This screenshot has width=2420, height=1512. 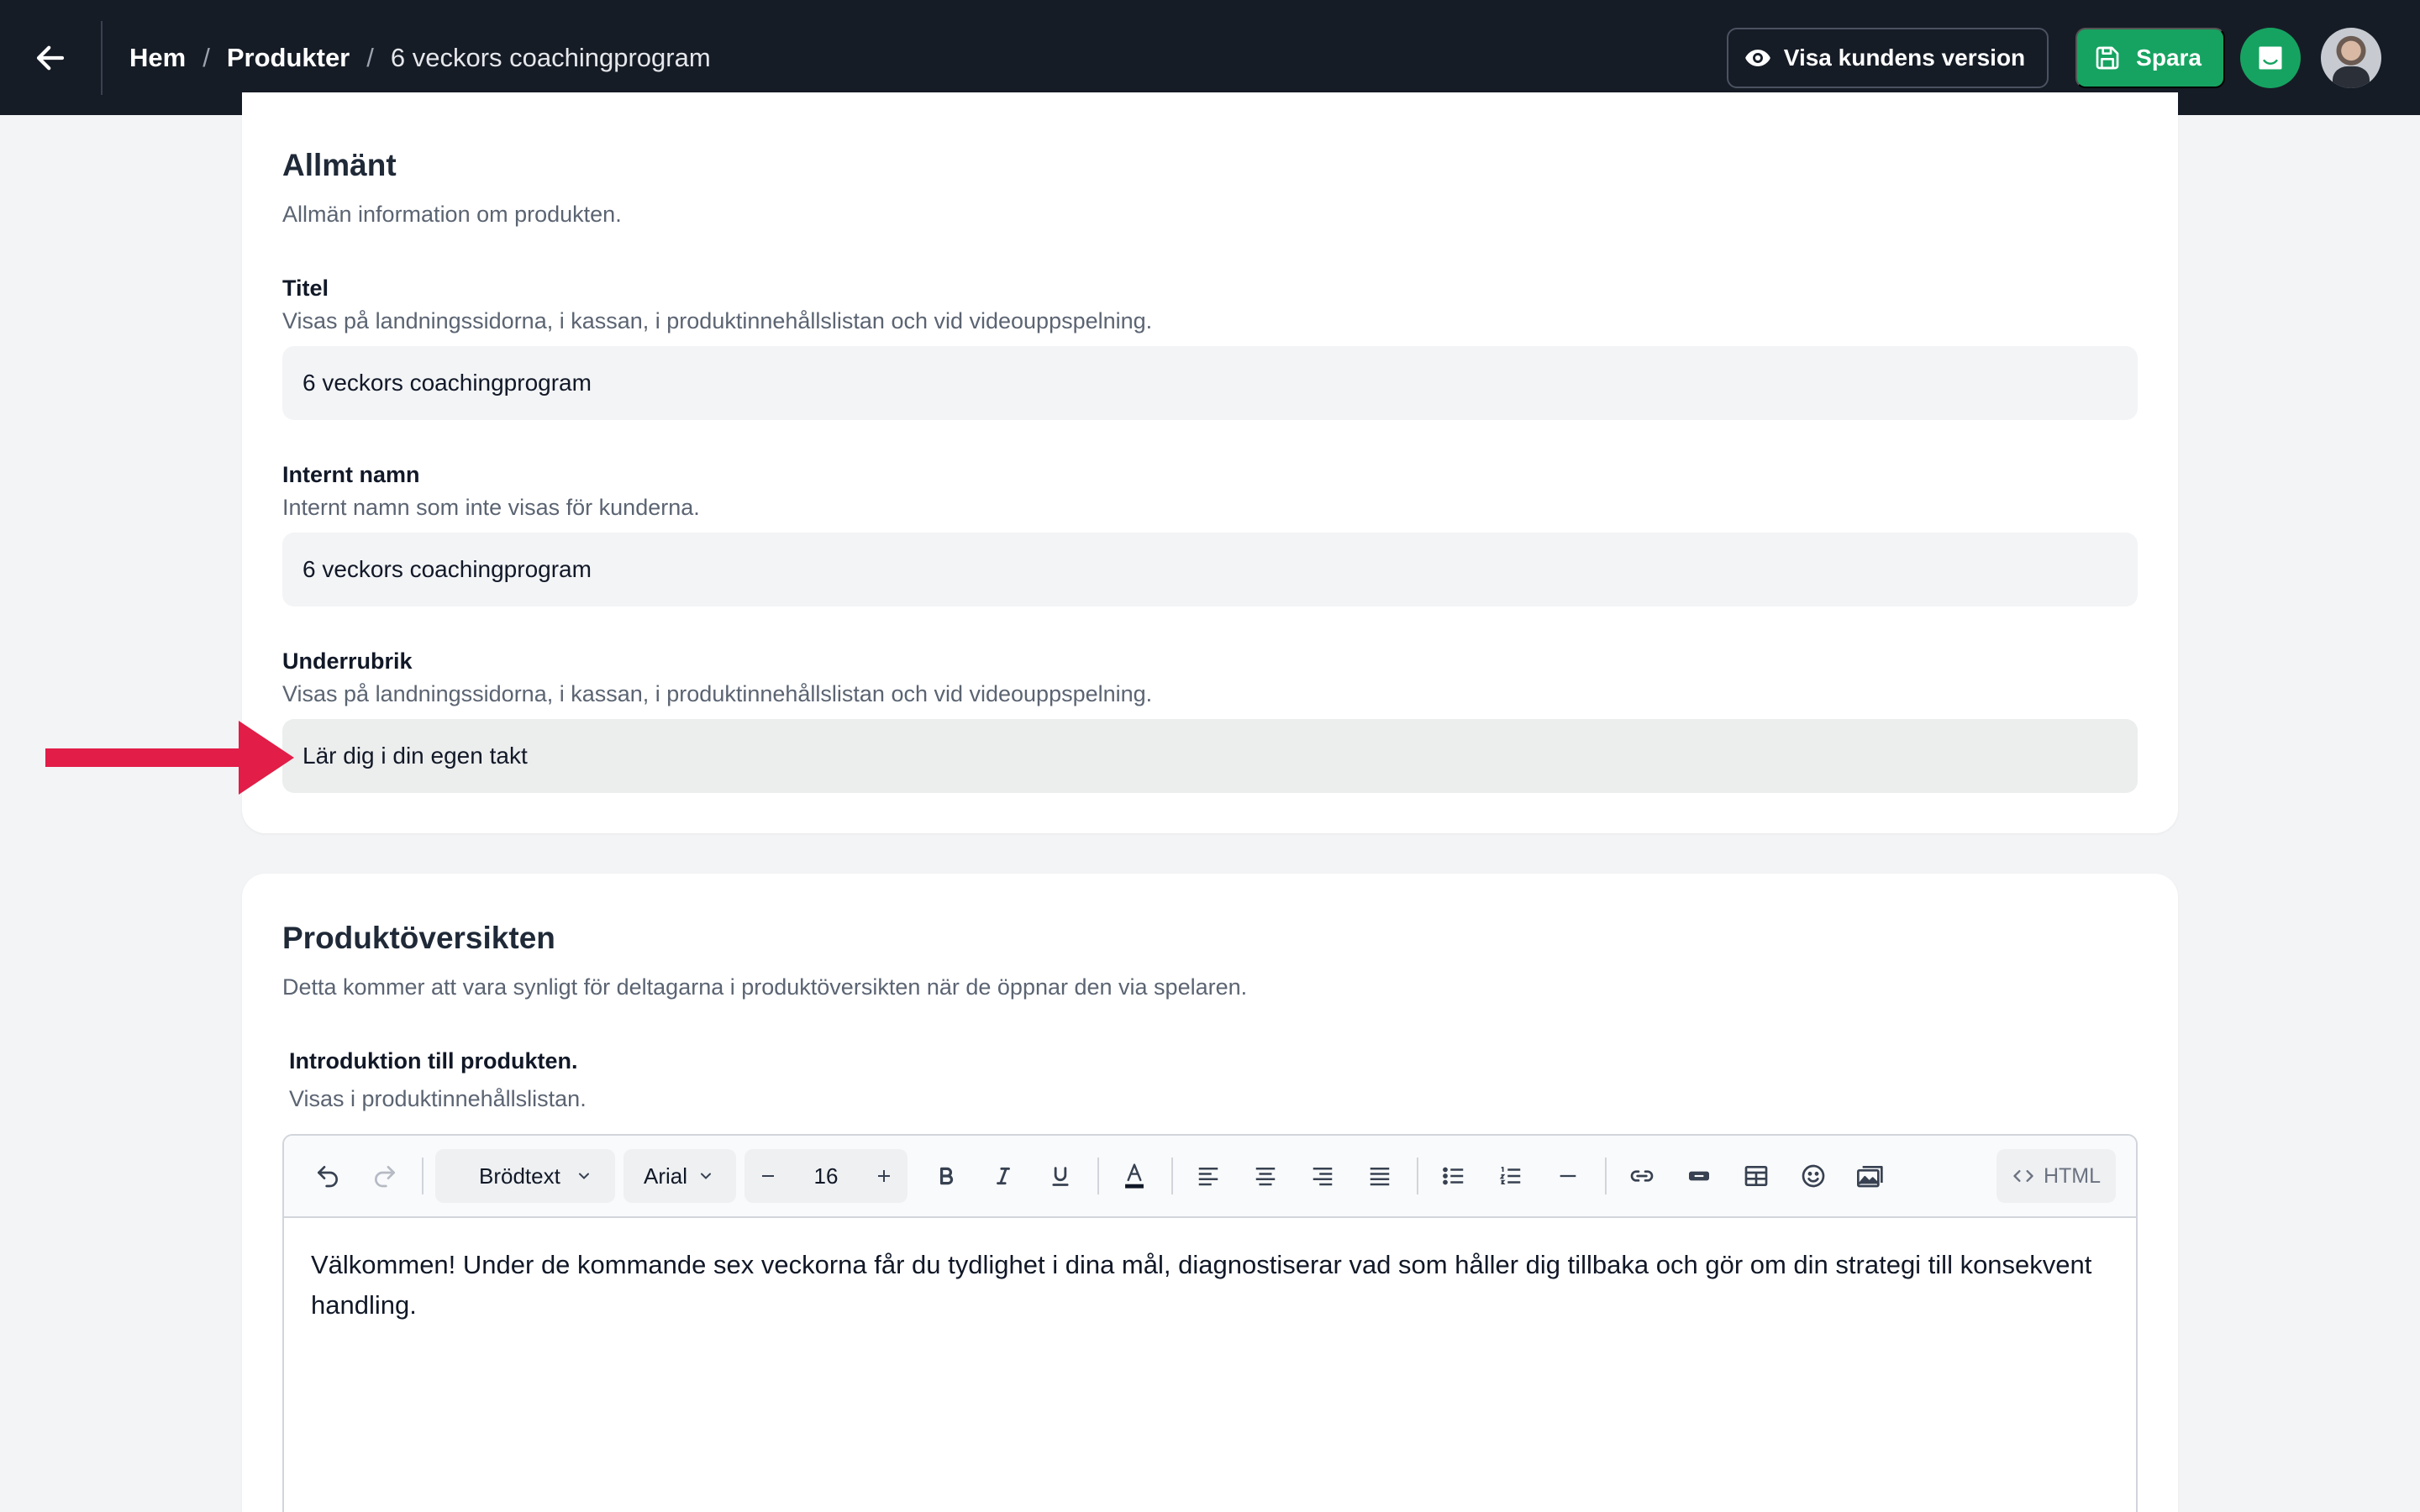 I want to click on block-style-select: Brödtext, so click(x=525, y=1176).